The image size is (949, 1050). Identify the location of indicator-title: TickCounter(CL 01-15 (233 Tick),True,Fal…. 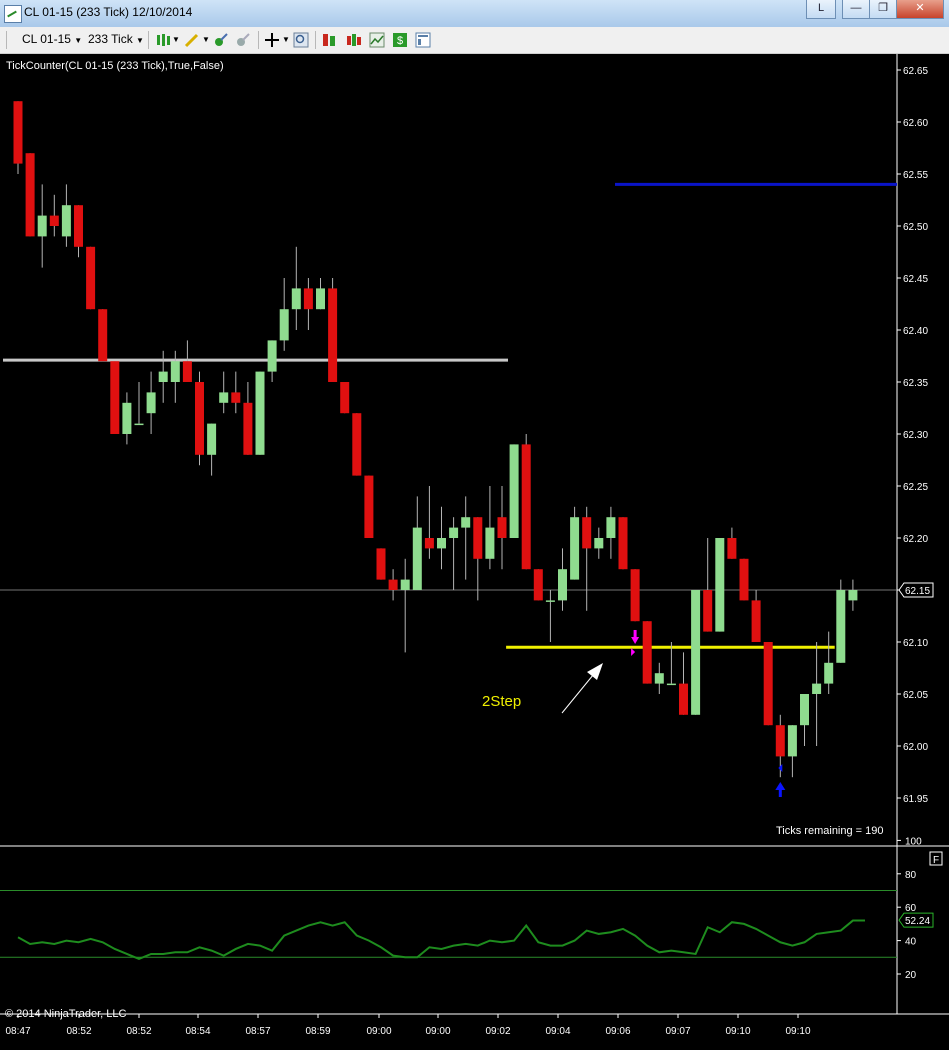
(115, 66).